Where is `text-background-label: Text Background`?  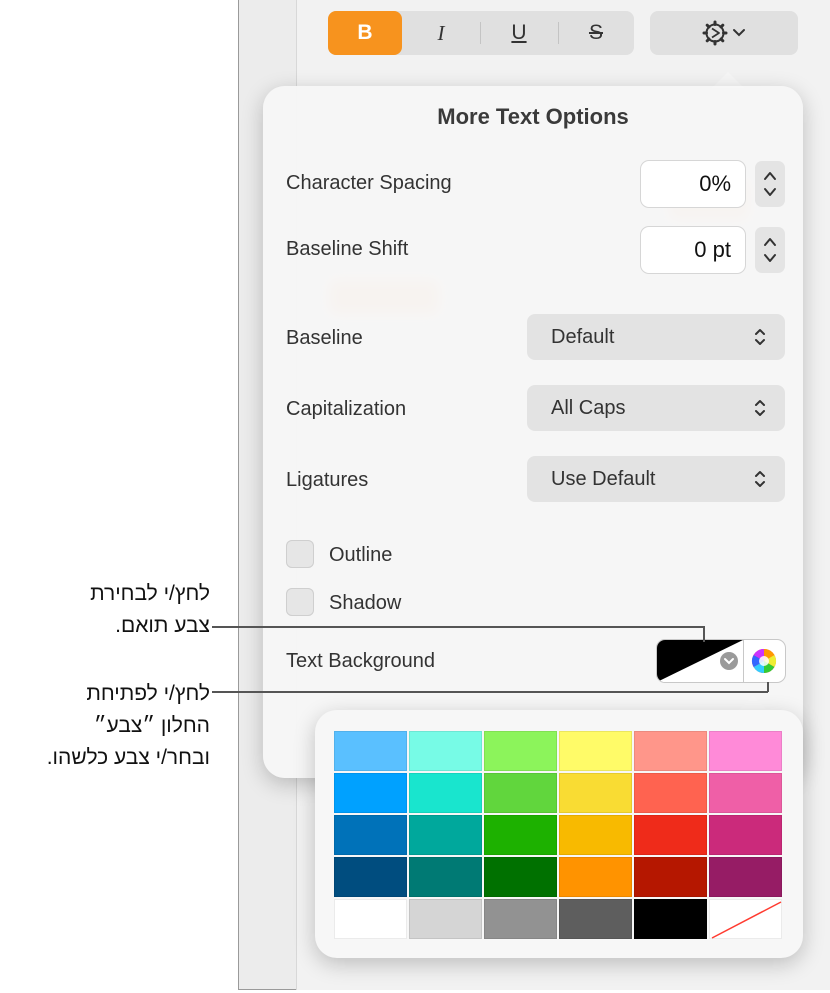
text-background-label: Text Background is located at coordinates (360, 661).